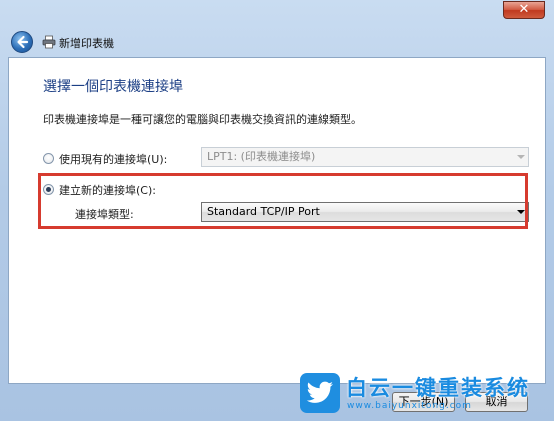 Image resolution: width=554 pixels, height=421 pixels. What do you see at coordinates (261, 156) in the screenshot?
I see `existing-port-value: LPT1: (印表機連接埠)` at bounding box center [261, 156].